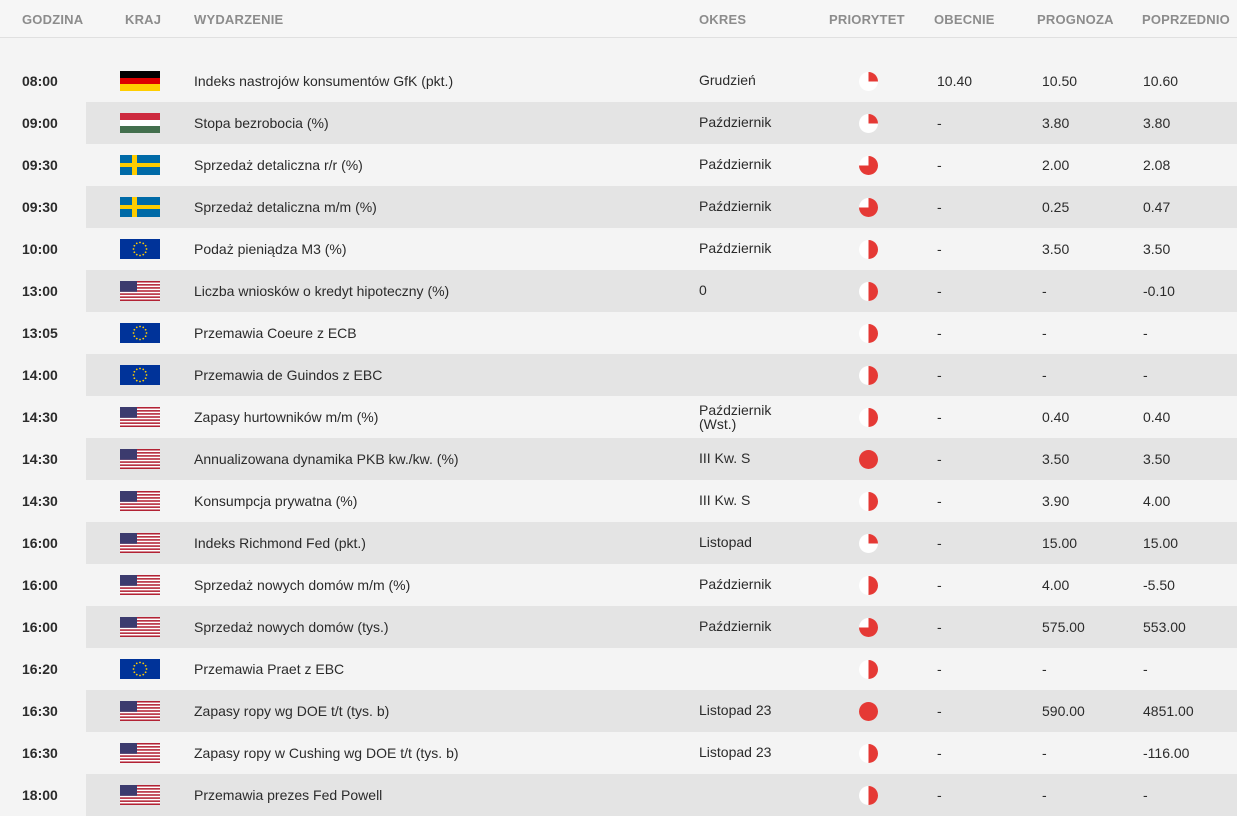  What do you see at coordinates (40, 795) in the screenshot?
I see `event-time: 18:00` at bounding box center [40, 795].